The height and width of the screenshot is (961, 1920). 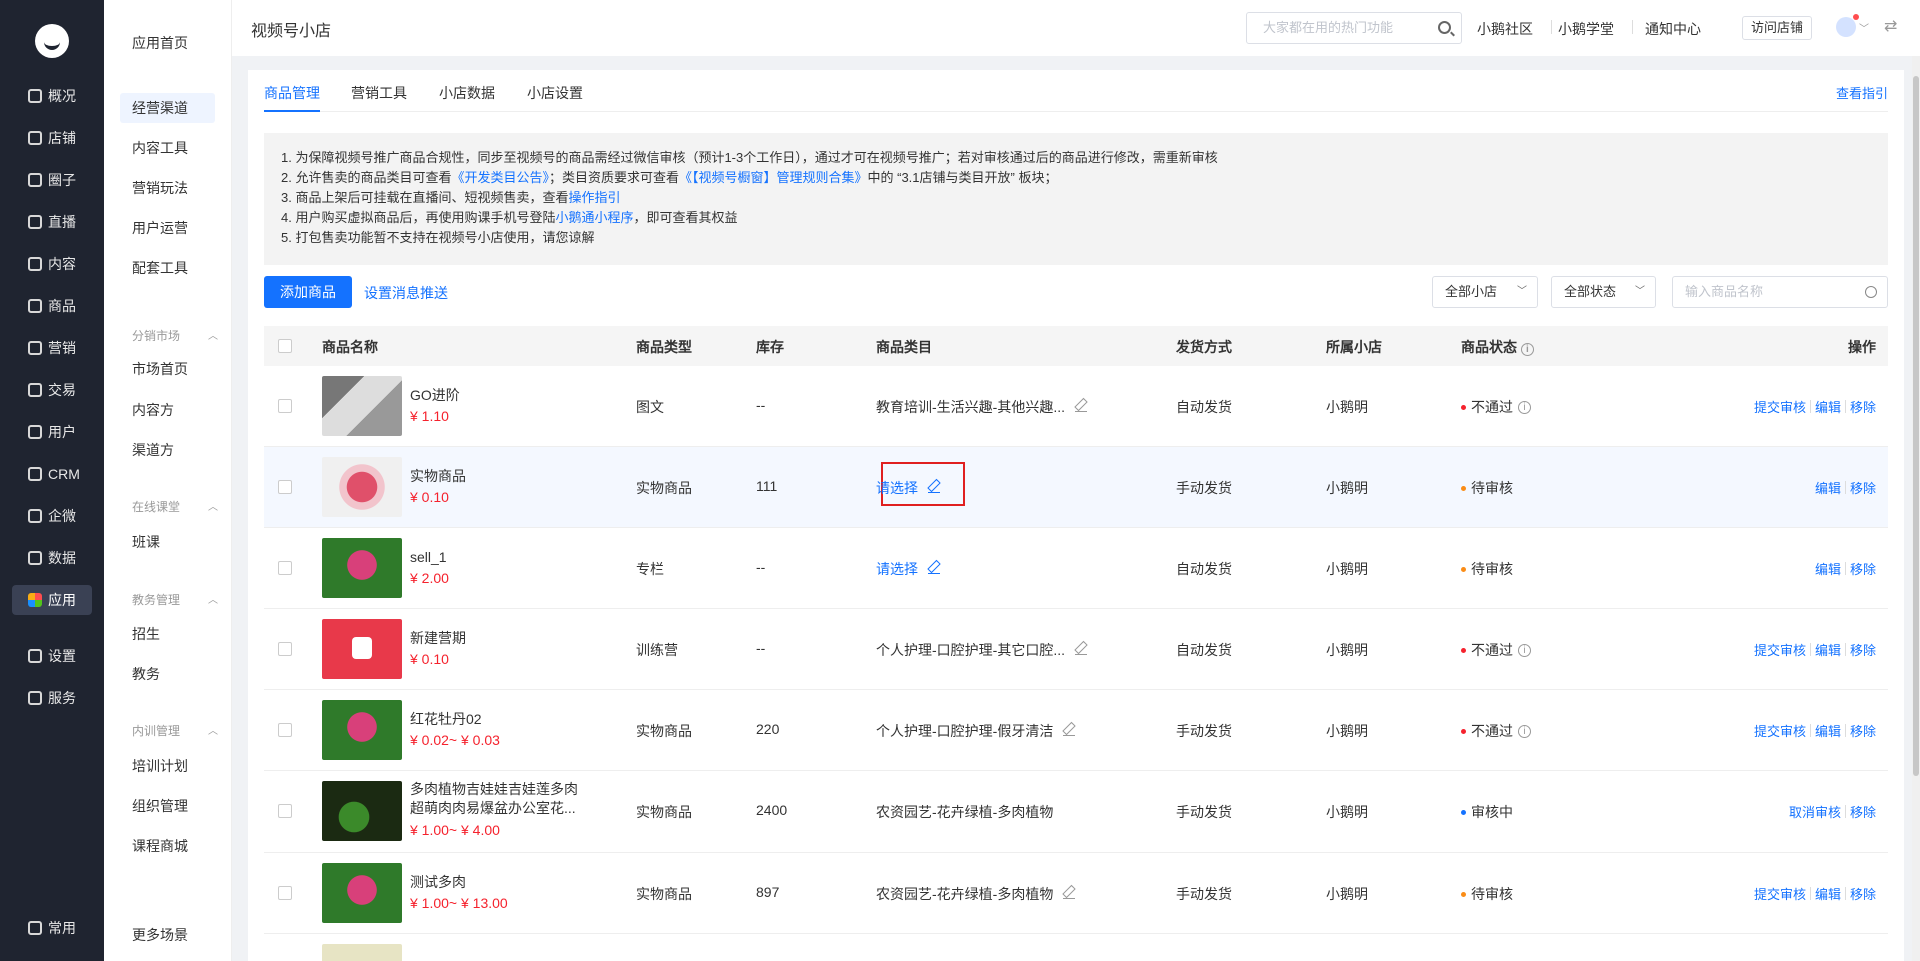 What do you see at coordinates (175, 335) in the screenshot?
I see `group-distribution: 分销市场 ︿` at bounding box center [175, 335].